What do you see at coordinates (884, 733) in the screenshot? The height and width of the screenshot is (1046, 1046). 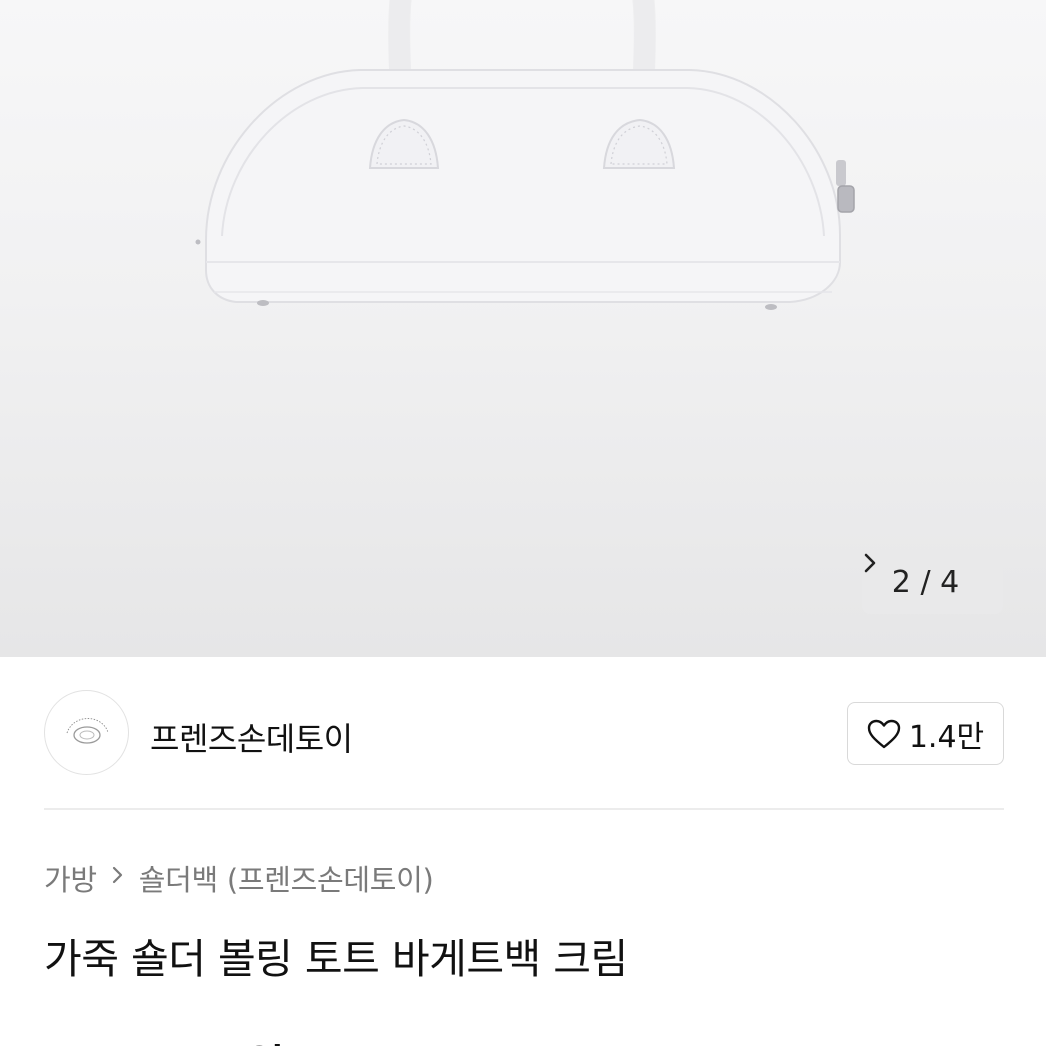 I see `heart-outline-icon` at bounding box center [884, 733].